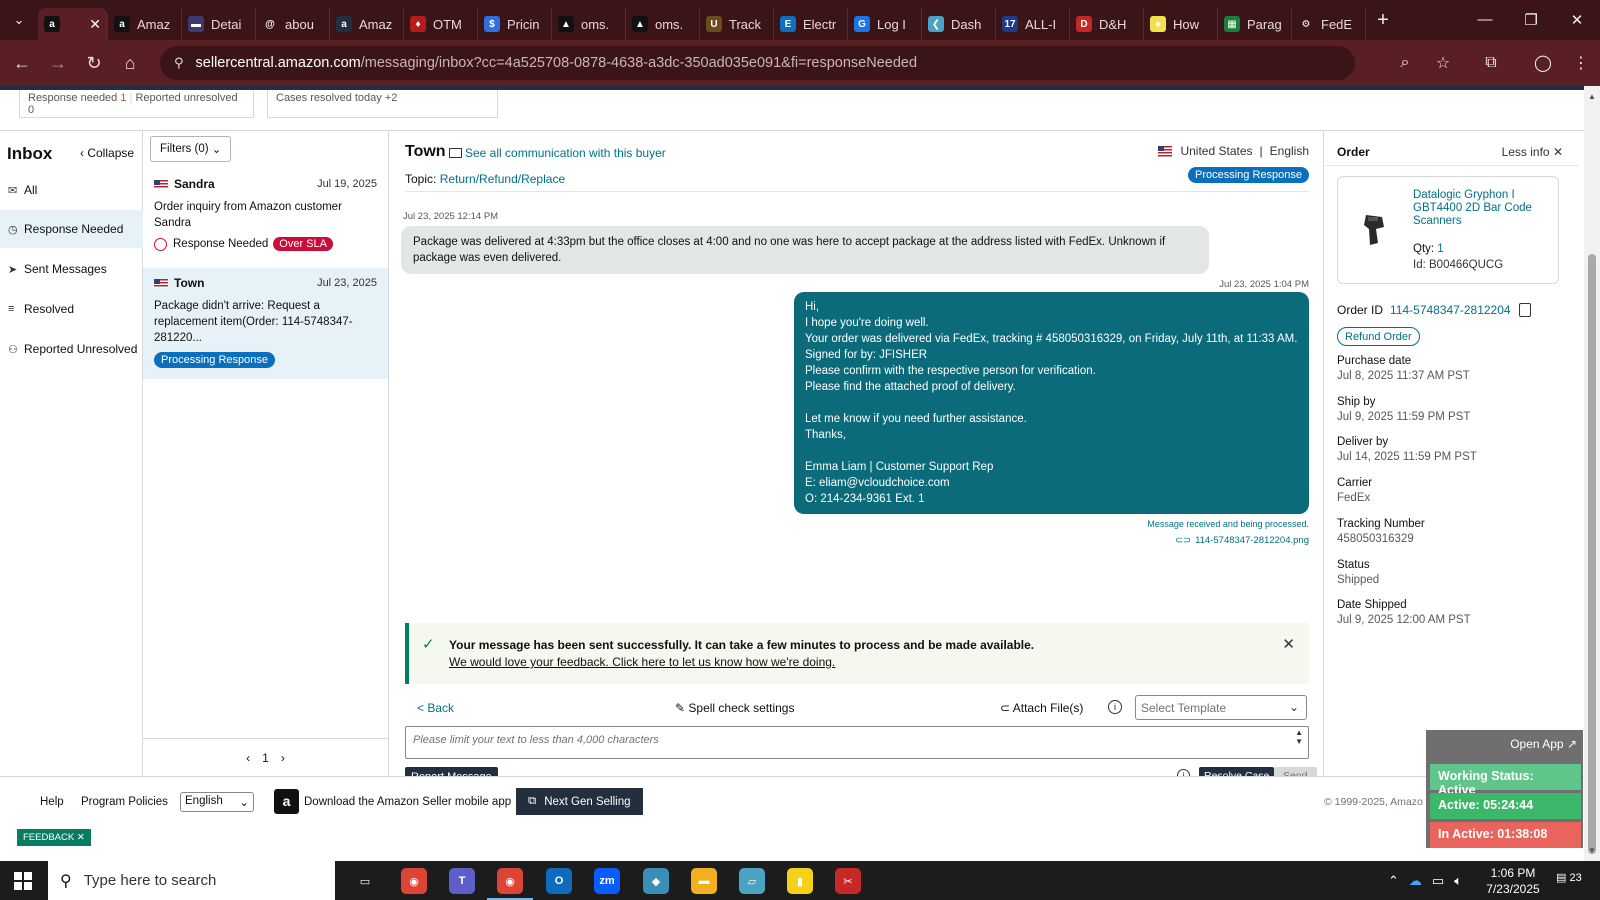 This screenshot has width=1600, height=900. Describe the element at coordinates (510, 884) in the screenshot. I see `chrome-profile-icon: ◉` at that location.